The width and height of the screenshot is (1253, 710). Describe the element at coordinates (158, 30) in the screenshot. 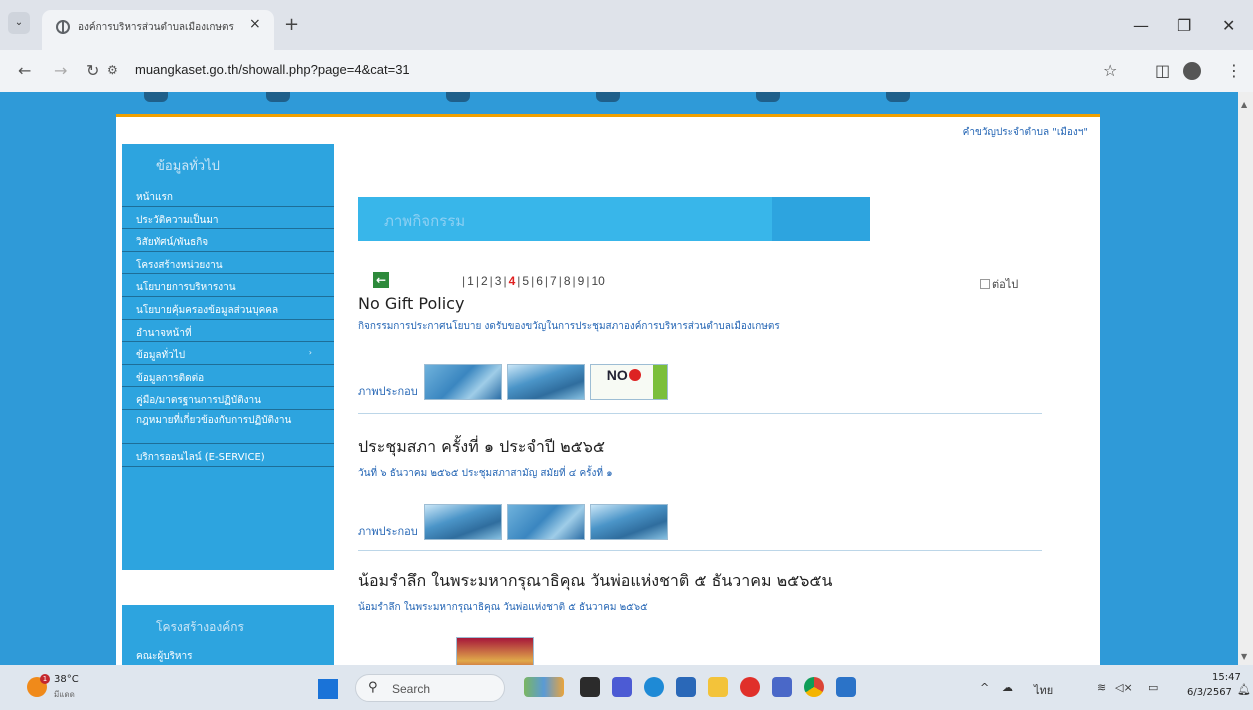

I see `browser-tab: องค์การบริหารส่วนตำบลเมืองเกษตร ×` at that location.